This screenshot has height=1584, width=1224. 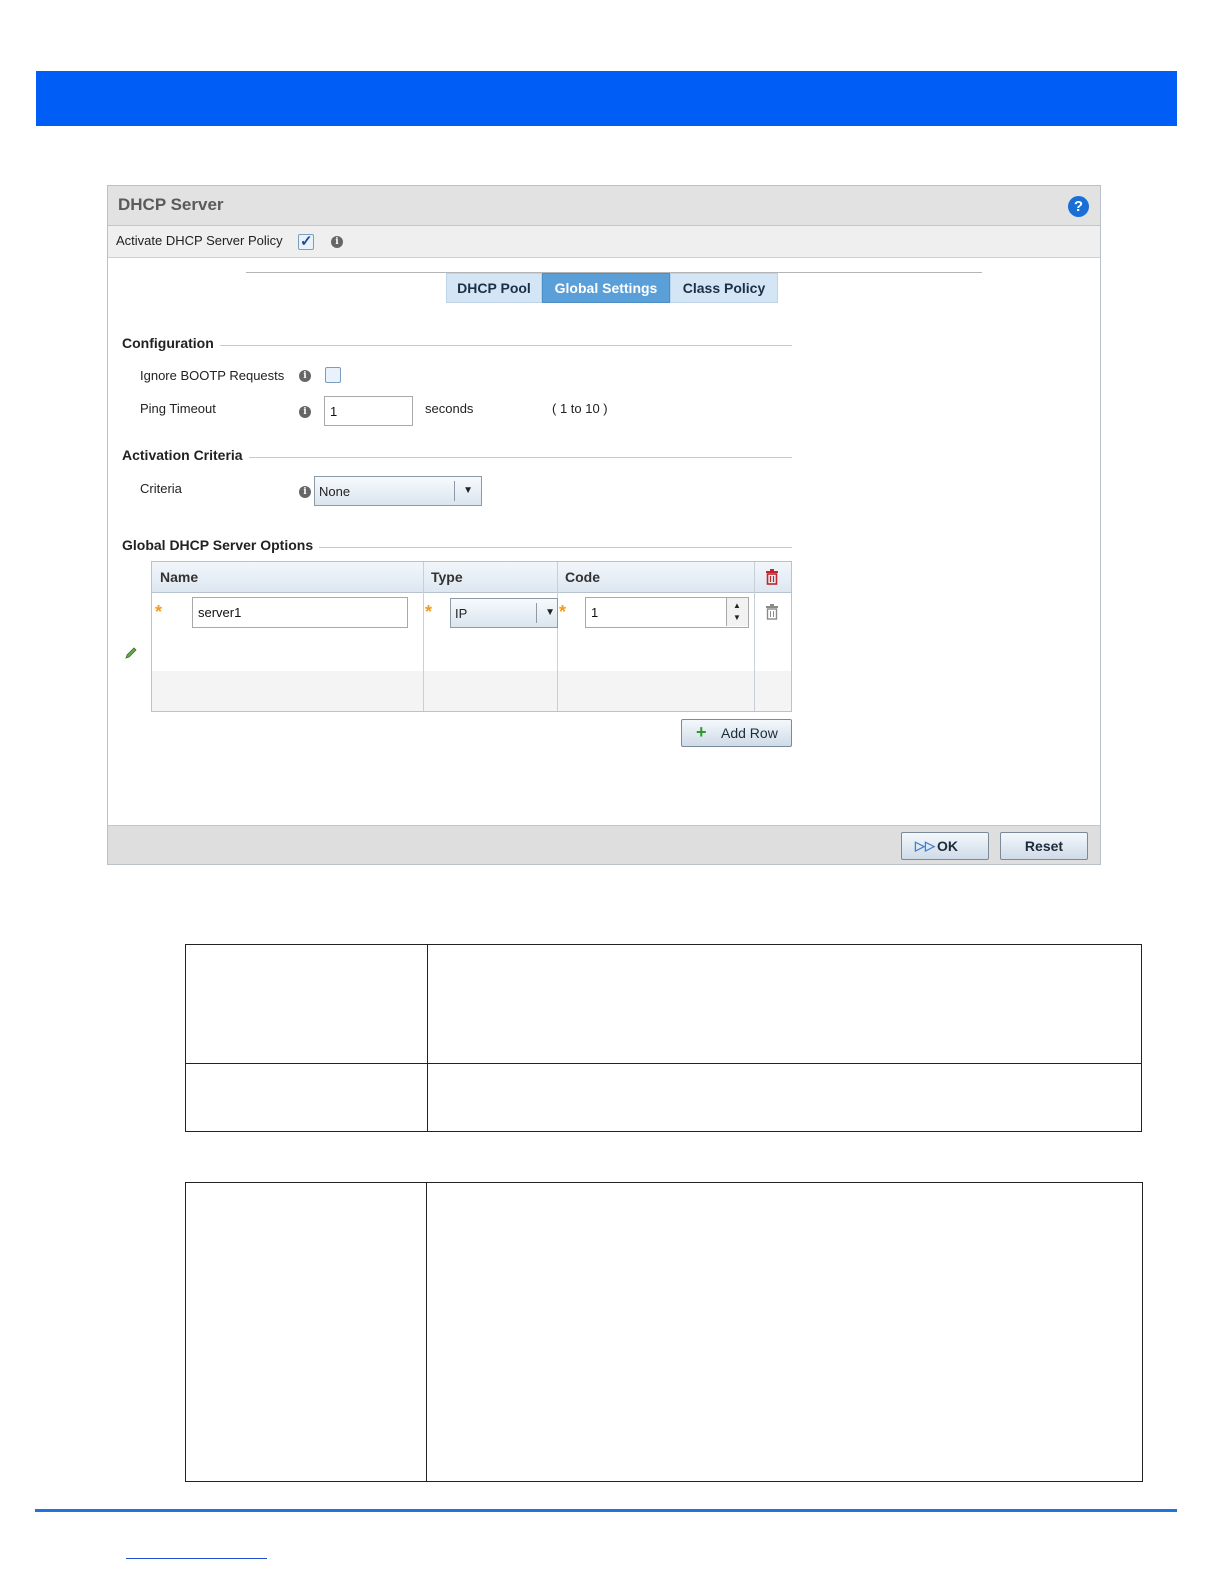 I want to click on ok-button: ▷▷ OK, so click(x=945, y=846).